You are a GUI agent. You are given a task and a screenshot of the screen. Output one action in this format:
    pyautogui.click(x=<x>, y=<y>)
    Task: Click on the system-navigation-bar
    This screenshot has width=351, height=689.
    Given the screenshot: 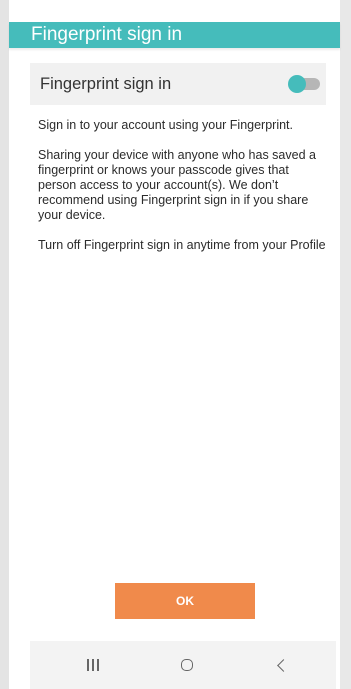 What is the action you would take?
    pyautogui.click(x=183, y=665)
    